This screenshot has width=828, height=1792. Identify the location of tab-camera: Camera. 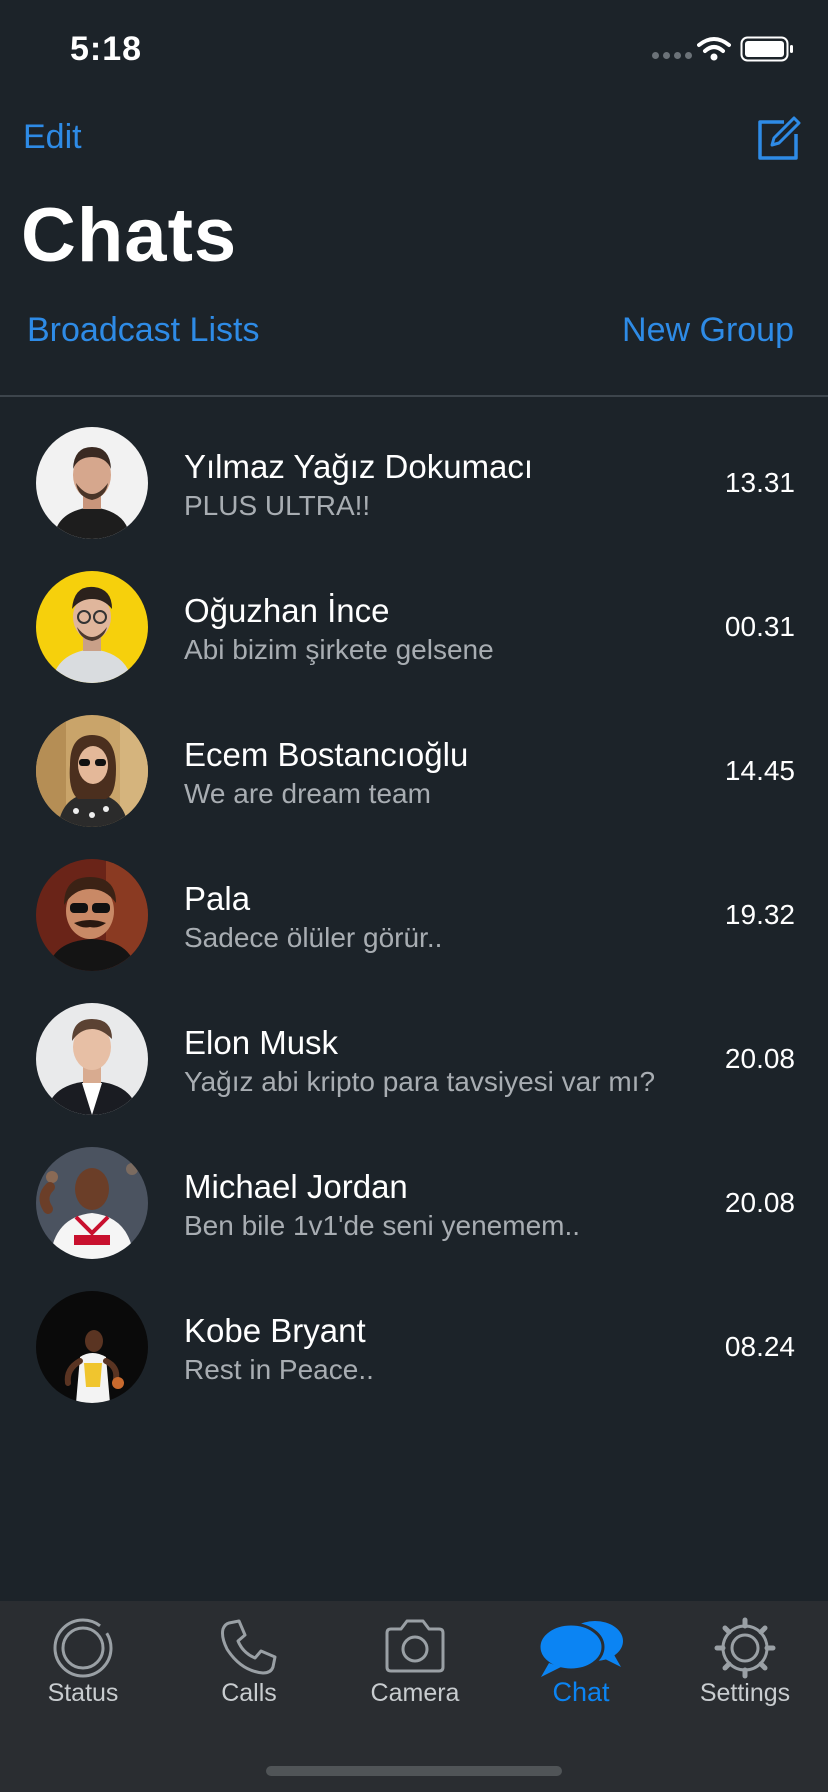
(415, 1666).